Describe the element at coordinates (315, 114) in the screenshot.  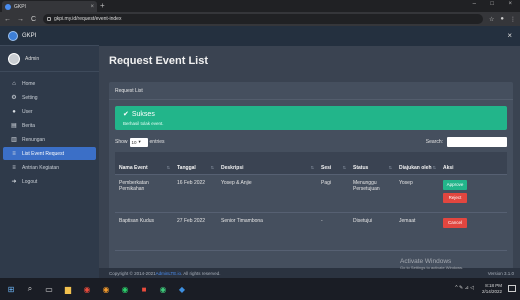
I see `alert-title: ✔ Sukses` at that location.